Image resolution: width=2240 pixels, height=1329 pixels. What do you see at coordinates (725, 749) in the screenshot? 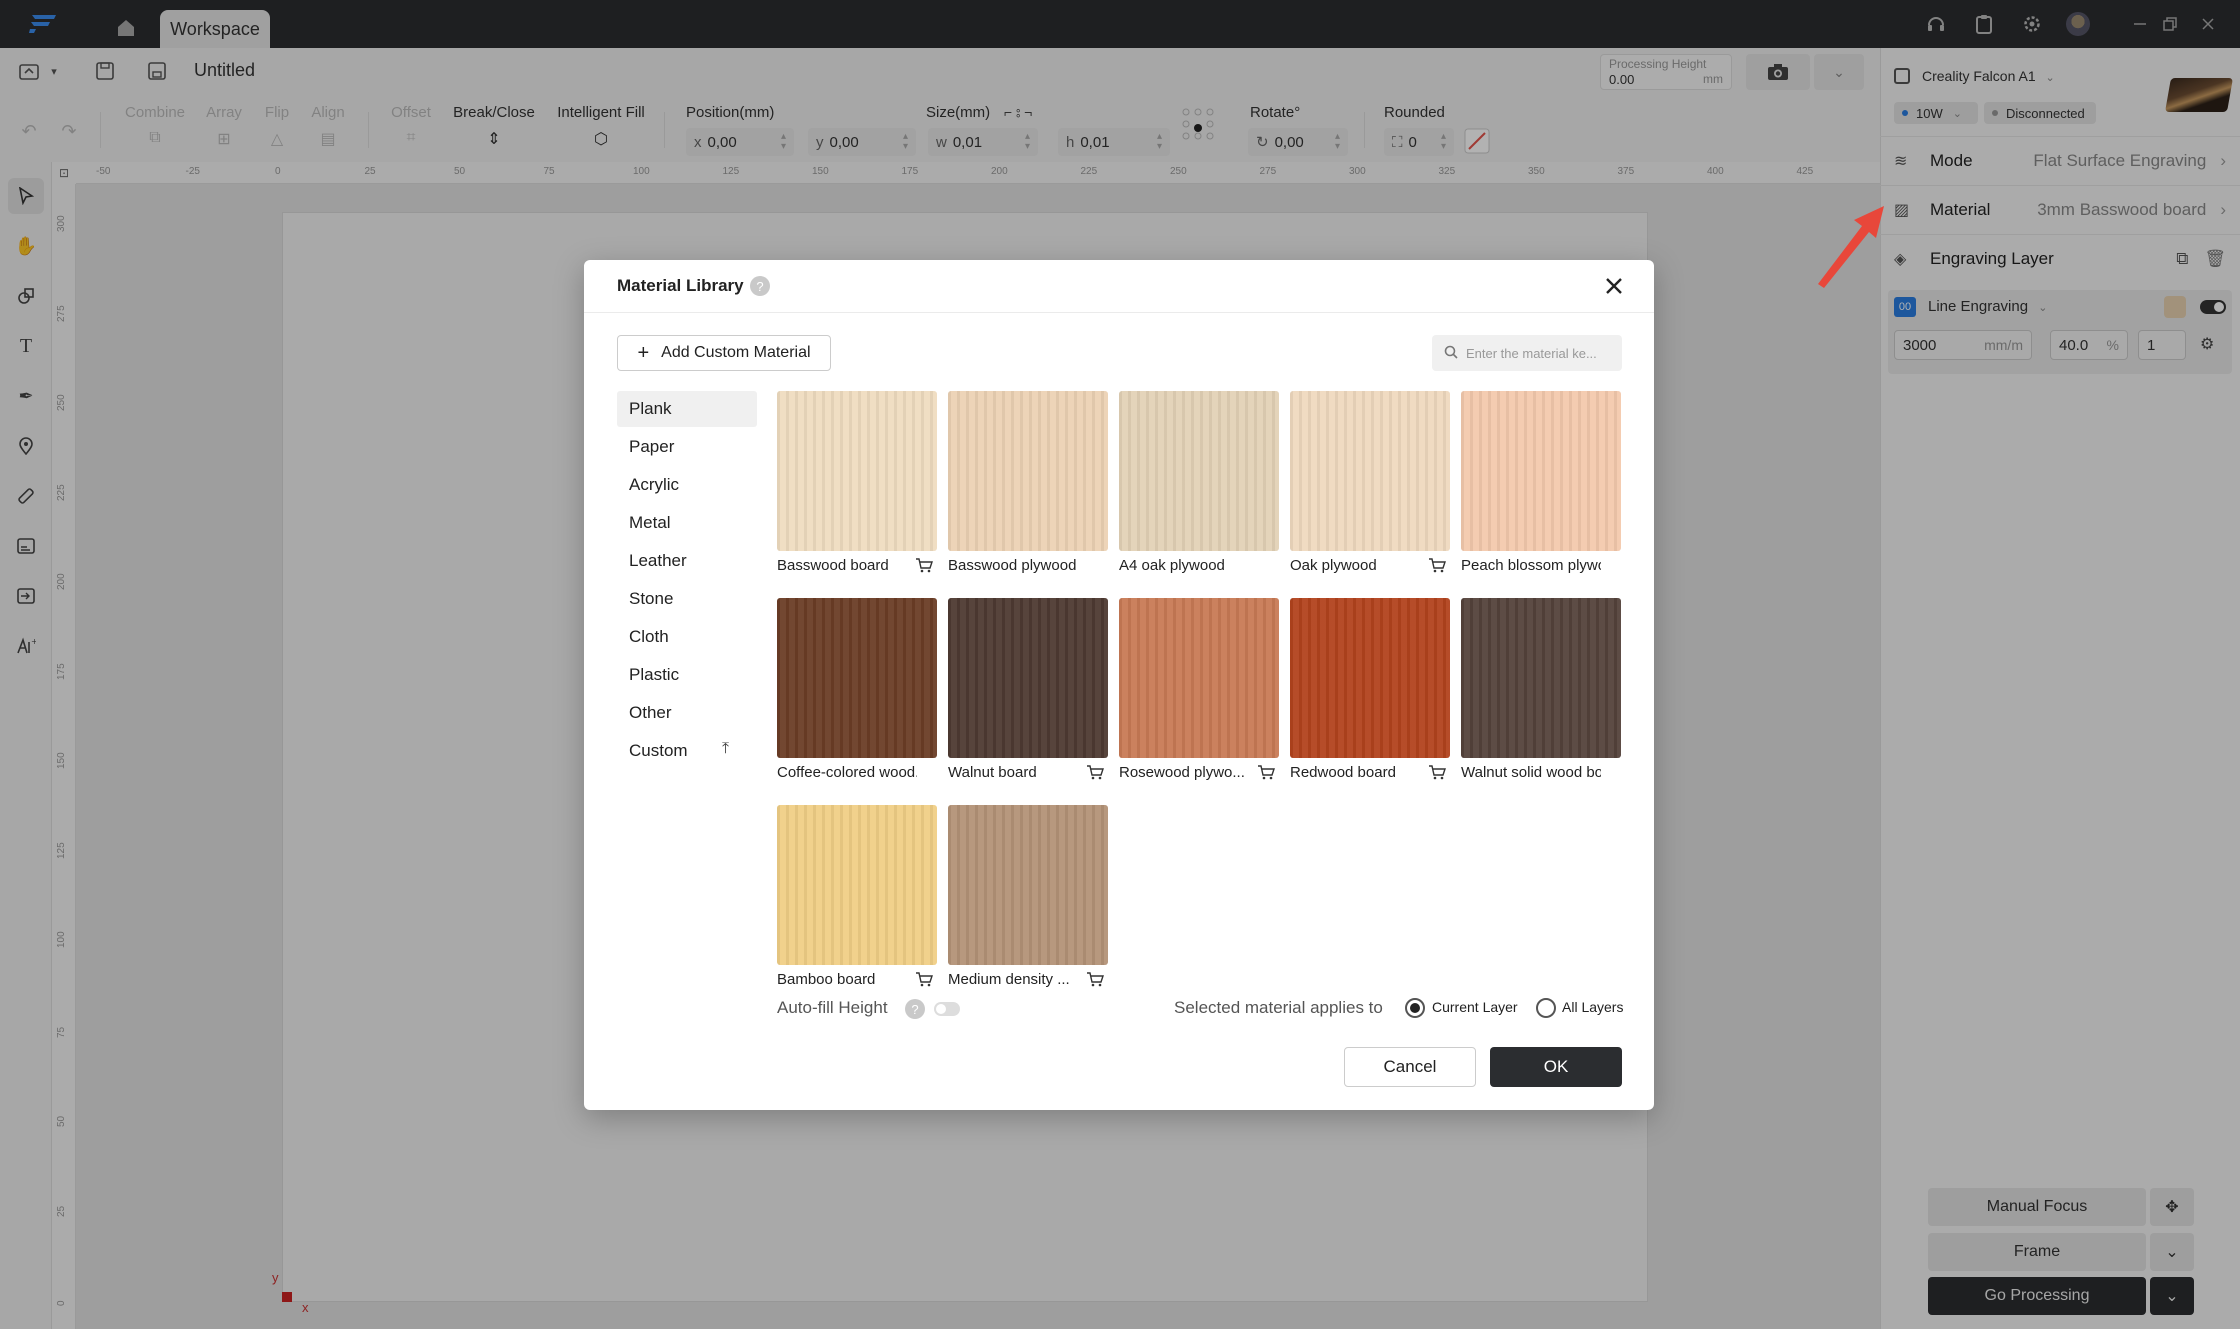
I see `pin-to-top-icon: ⤒` at bounding box center [725, 749].